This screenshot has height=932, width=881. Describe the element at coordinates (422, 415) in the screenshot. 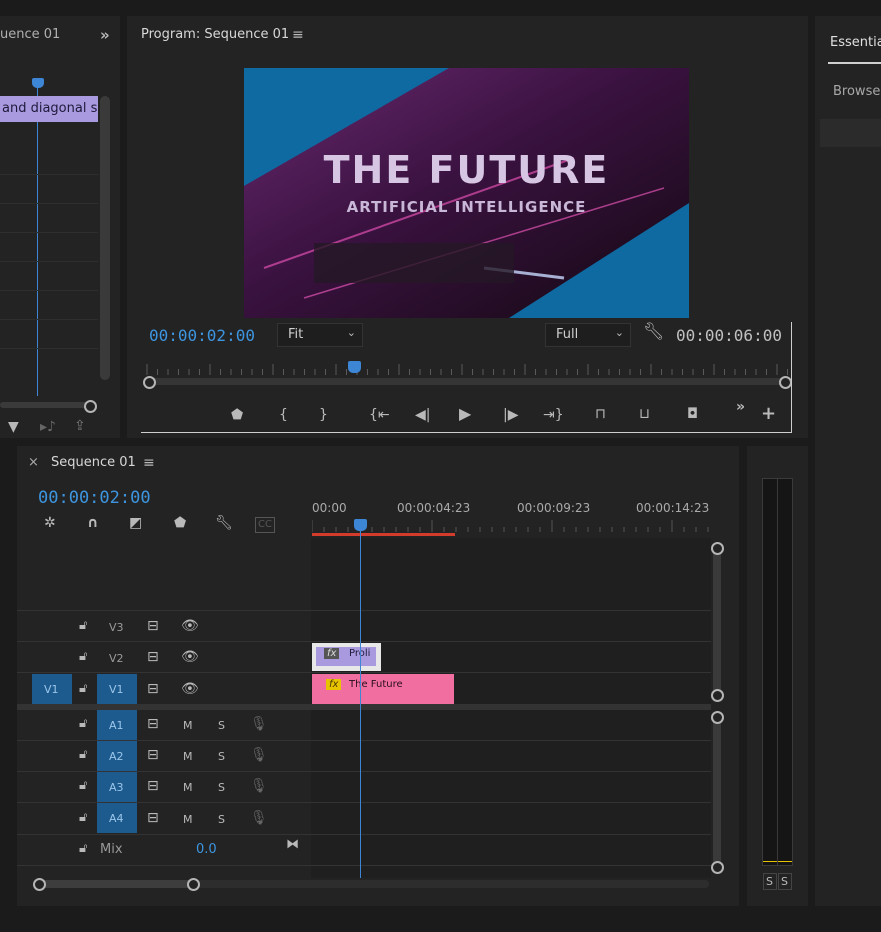

I see `step-back-icon: ◀|` at that location.